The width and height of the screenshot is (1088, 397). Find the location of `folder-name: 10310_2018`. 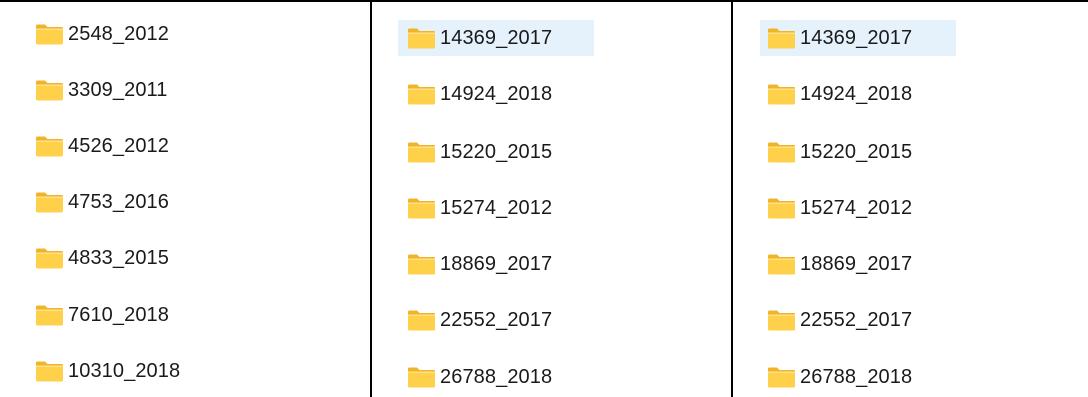

folder-name: 10310_2018 is located at coordinates (124, 371).